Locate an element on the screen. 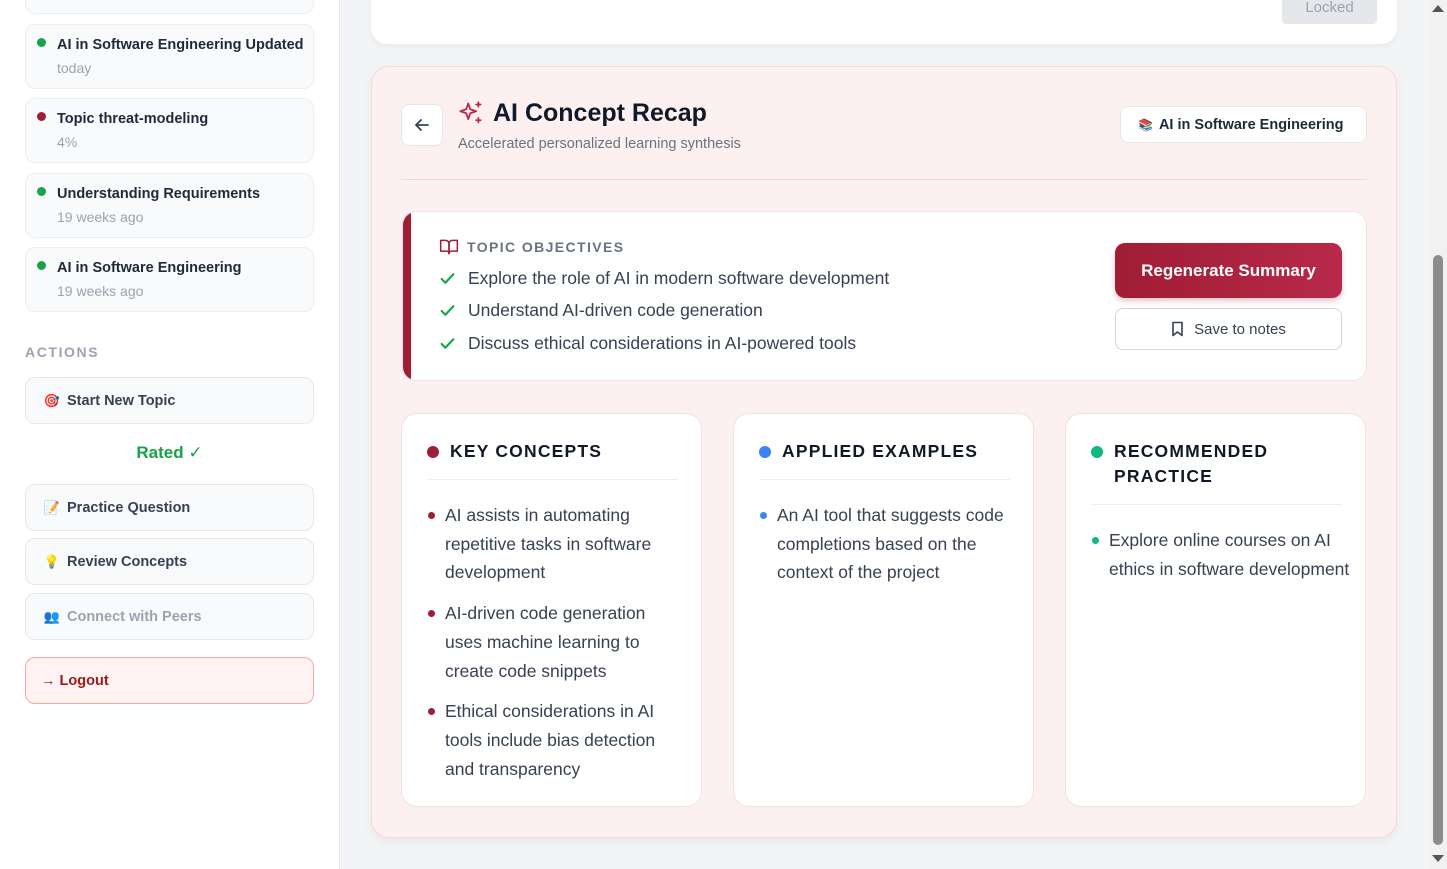  practice-question-label: Practice Question is located at coordinates (129, 507).